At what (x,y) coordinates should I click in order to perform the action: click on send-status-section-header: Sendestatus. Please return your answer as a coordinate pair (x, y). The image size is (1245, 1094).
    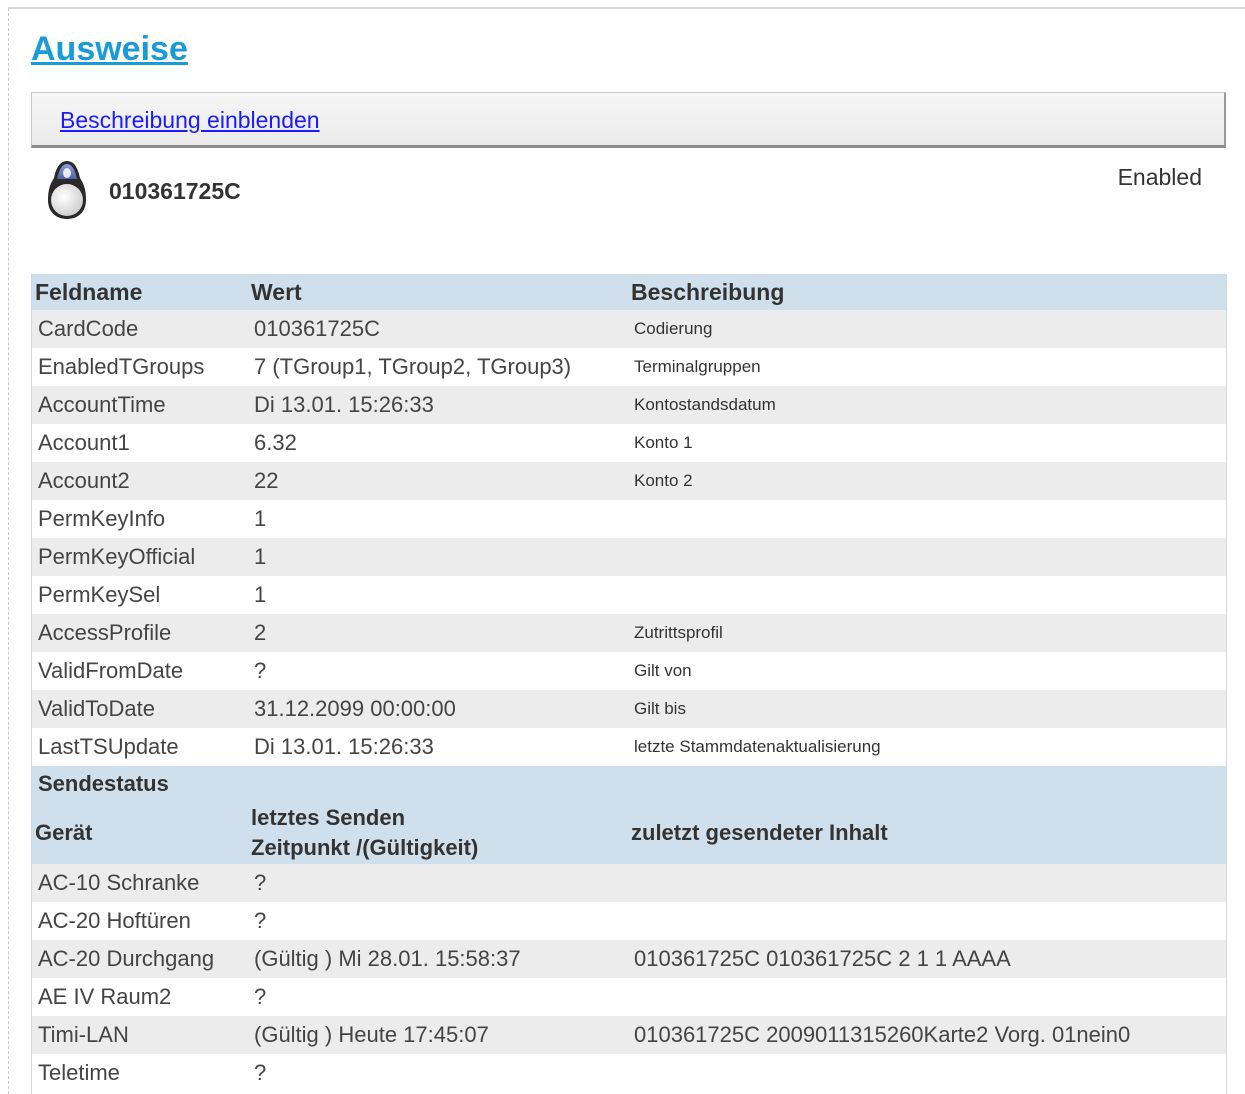
    Looking at the image, I should click on (629, 784).